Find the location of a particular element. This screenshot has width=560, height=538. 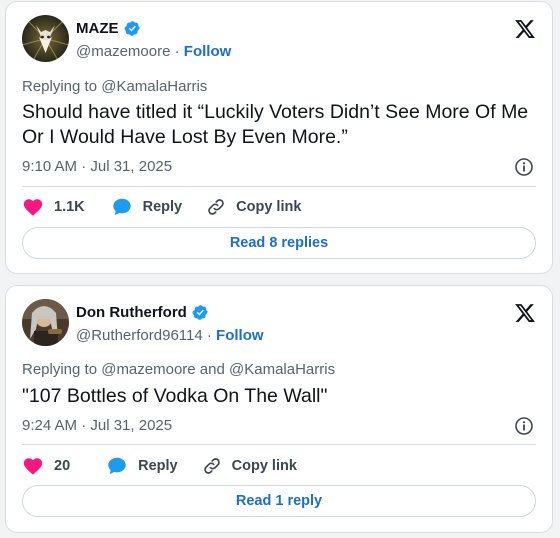

replying-to: Replying to @KamalaHarris is located at coordinates (115, 86).